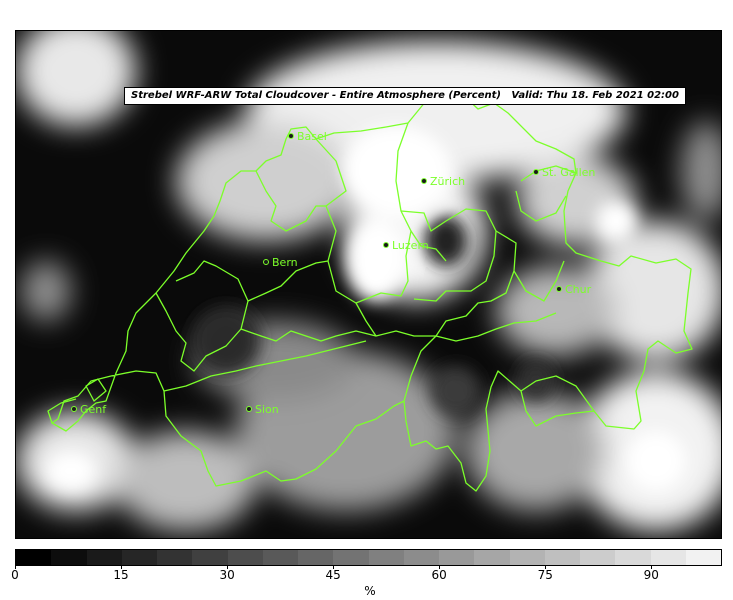 The height and width of the screenshot is (600, 733). Describe the element at coordinates (267, 409) in the screenshot. I see `city-label: Sion` at that location.